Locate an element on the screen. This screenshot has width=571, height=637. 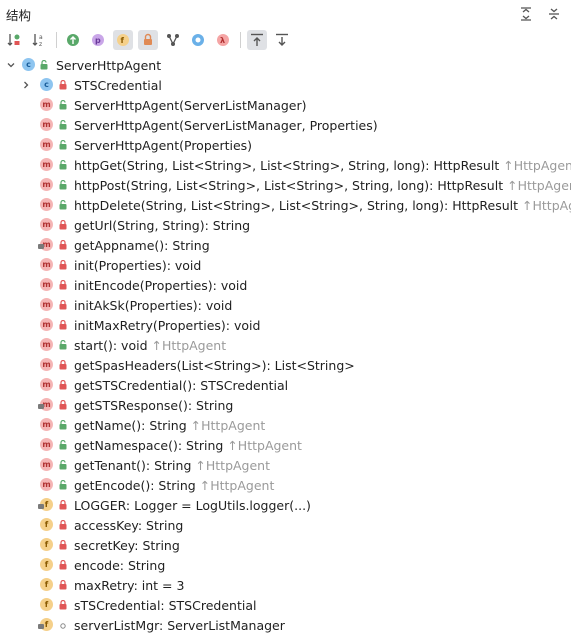
collapse-all-icon is located at coordinates (554, 14).